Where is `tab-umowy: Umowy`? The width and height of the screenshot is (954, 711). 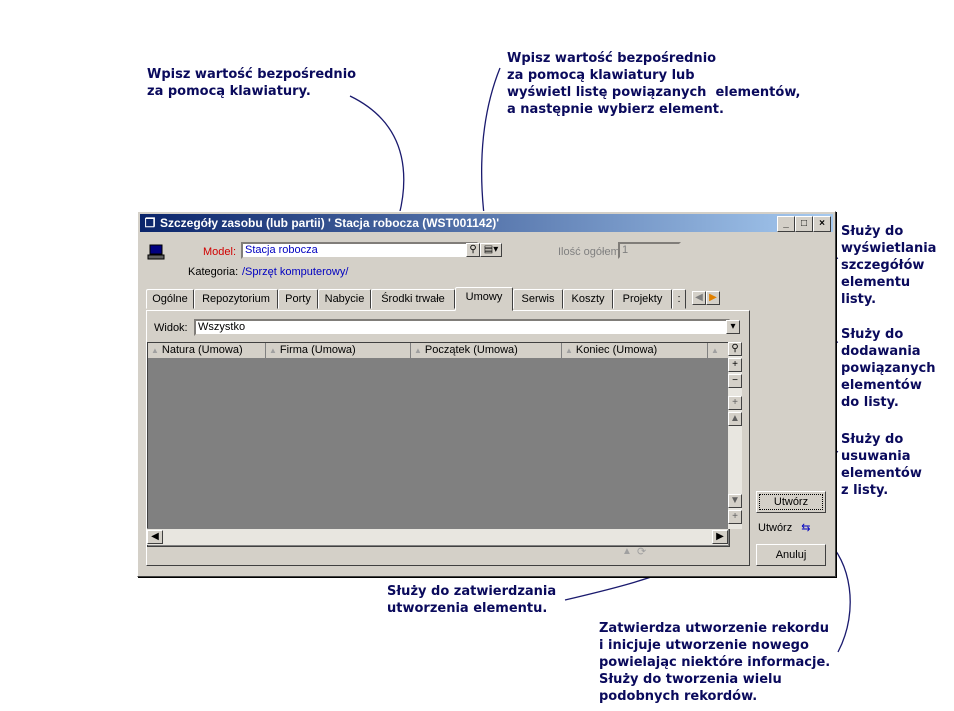 tab-umowy: Umowy is located at coordinates (484, 299).